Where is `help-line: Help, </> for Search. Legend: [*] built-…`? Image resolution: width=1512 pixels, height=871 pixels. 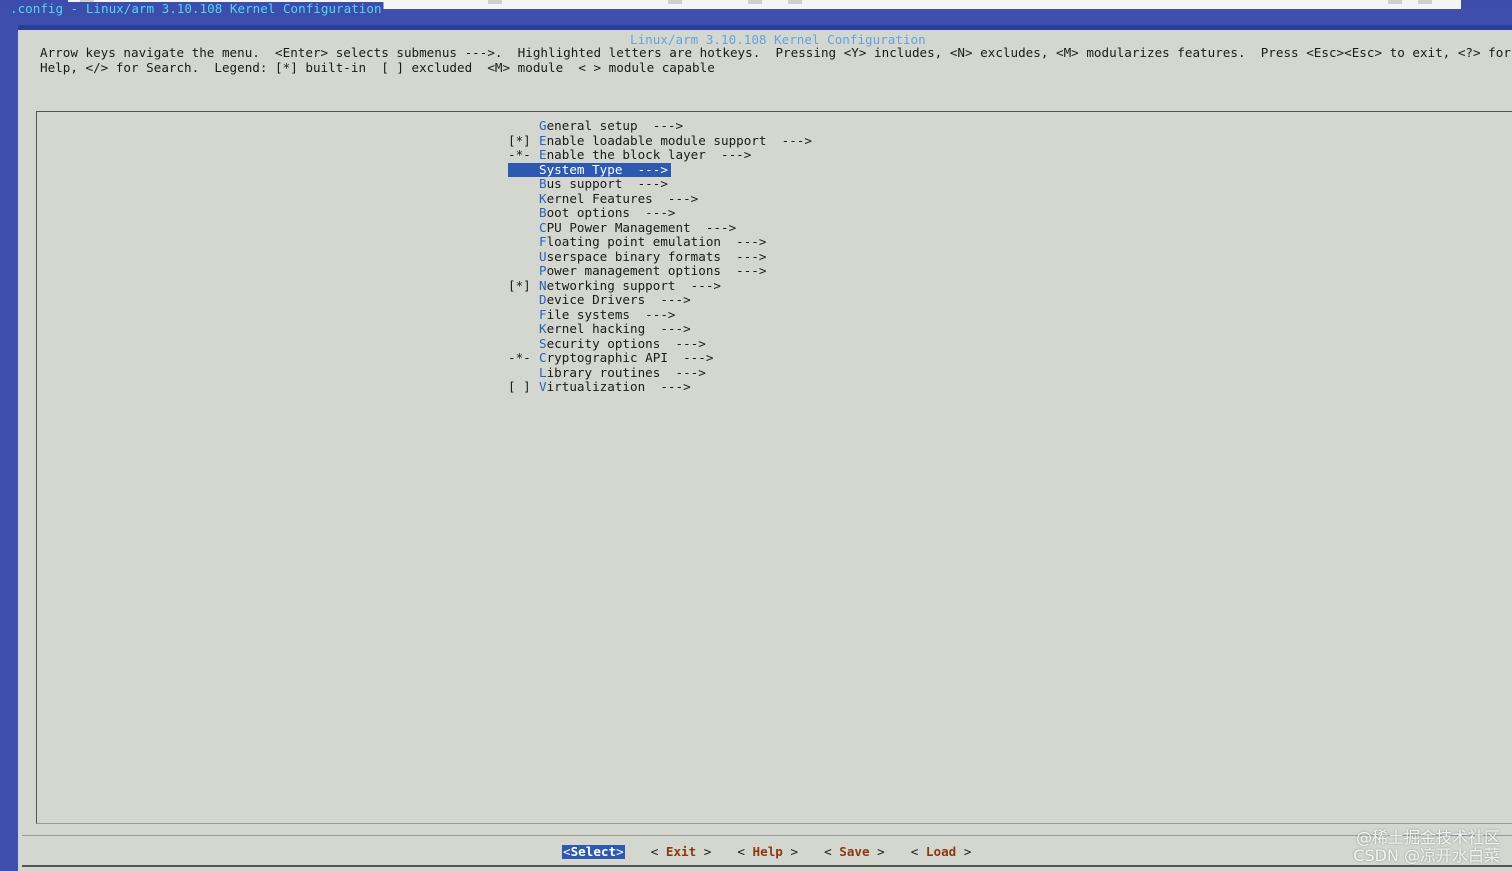
help-line: Help, </> for Search. Legend: [*] built-… is located at coordinates (377, 67).